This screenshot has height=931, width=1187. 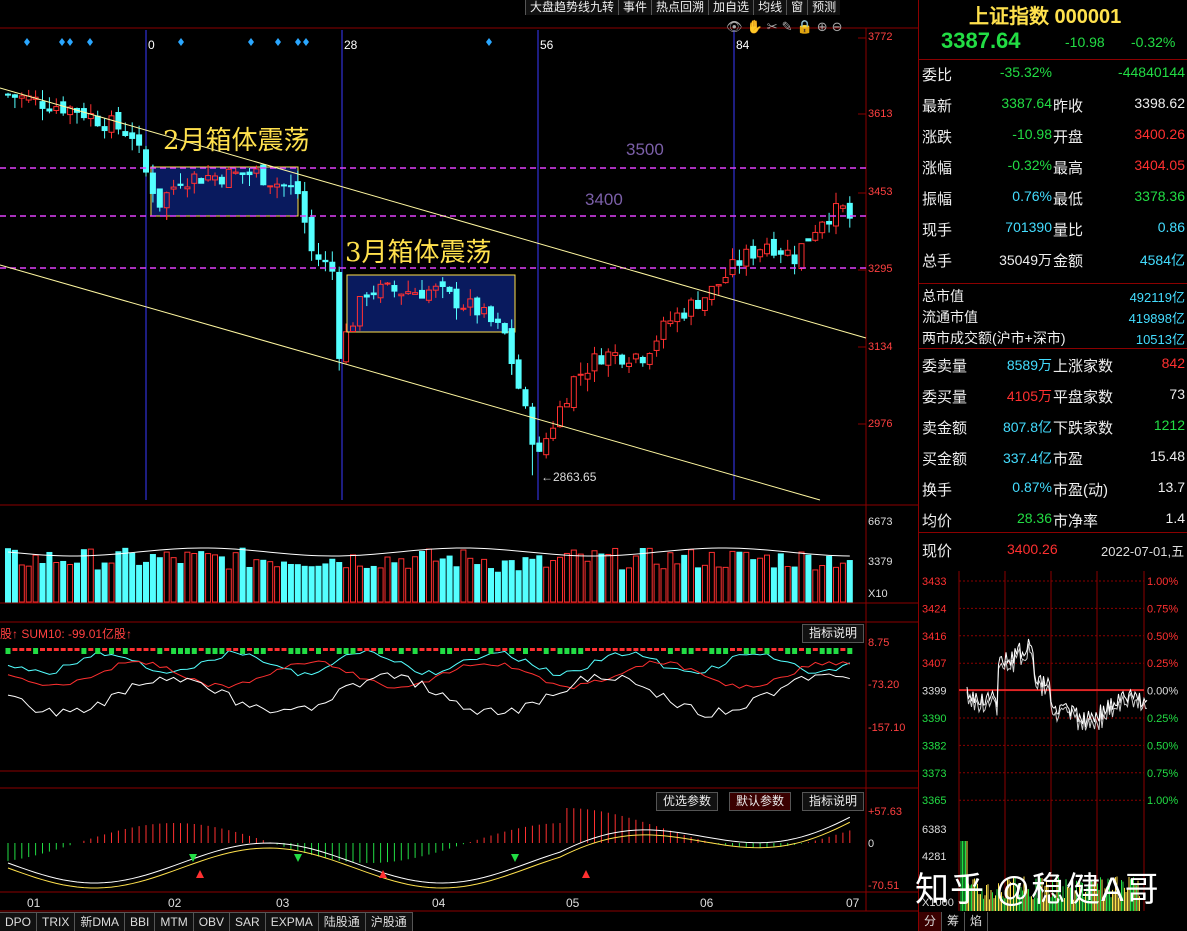 What do you see at coordinates (934, 801) in the screenshot?
I see `mini-left-tick: 3365` at bounding box center [934, 801].